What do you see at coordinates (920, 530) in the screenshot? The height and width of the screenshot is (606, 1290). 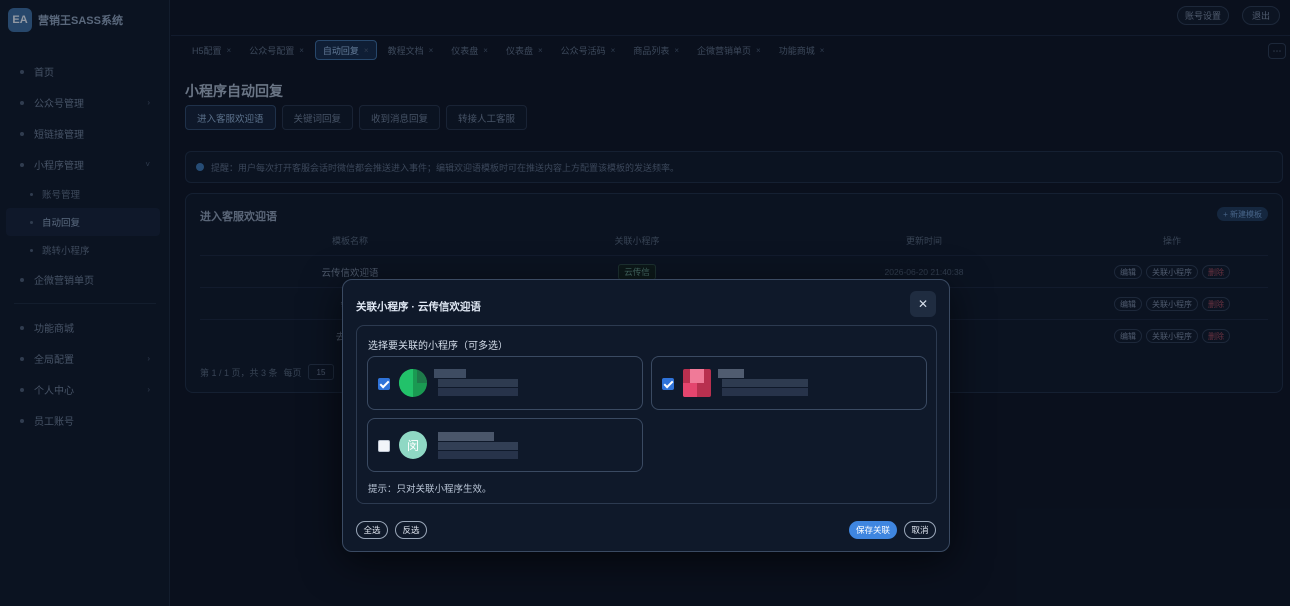 I see `cancel-button: 取消` at bounding box center [920, 530].